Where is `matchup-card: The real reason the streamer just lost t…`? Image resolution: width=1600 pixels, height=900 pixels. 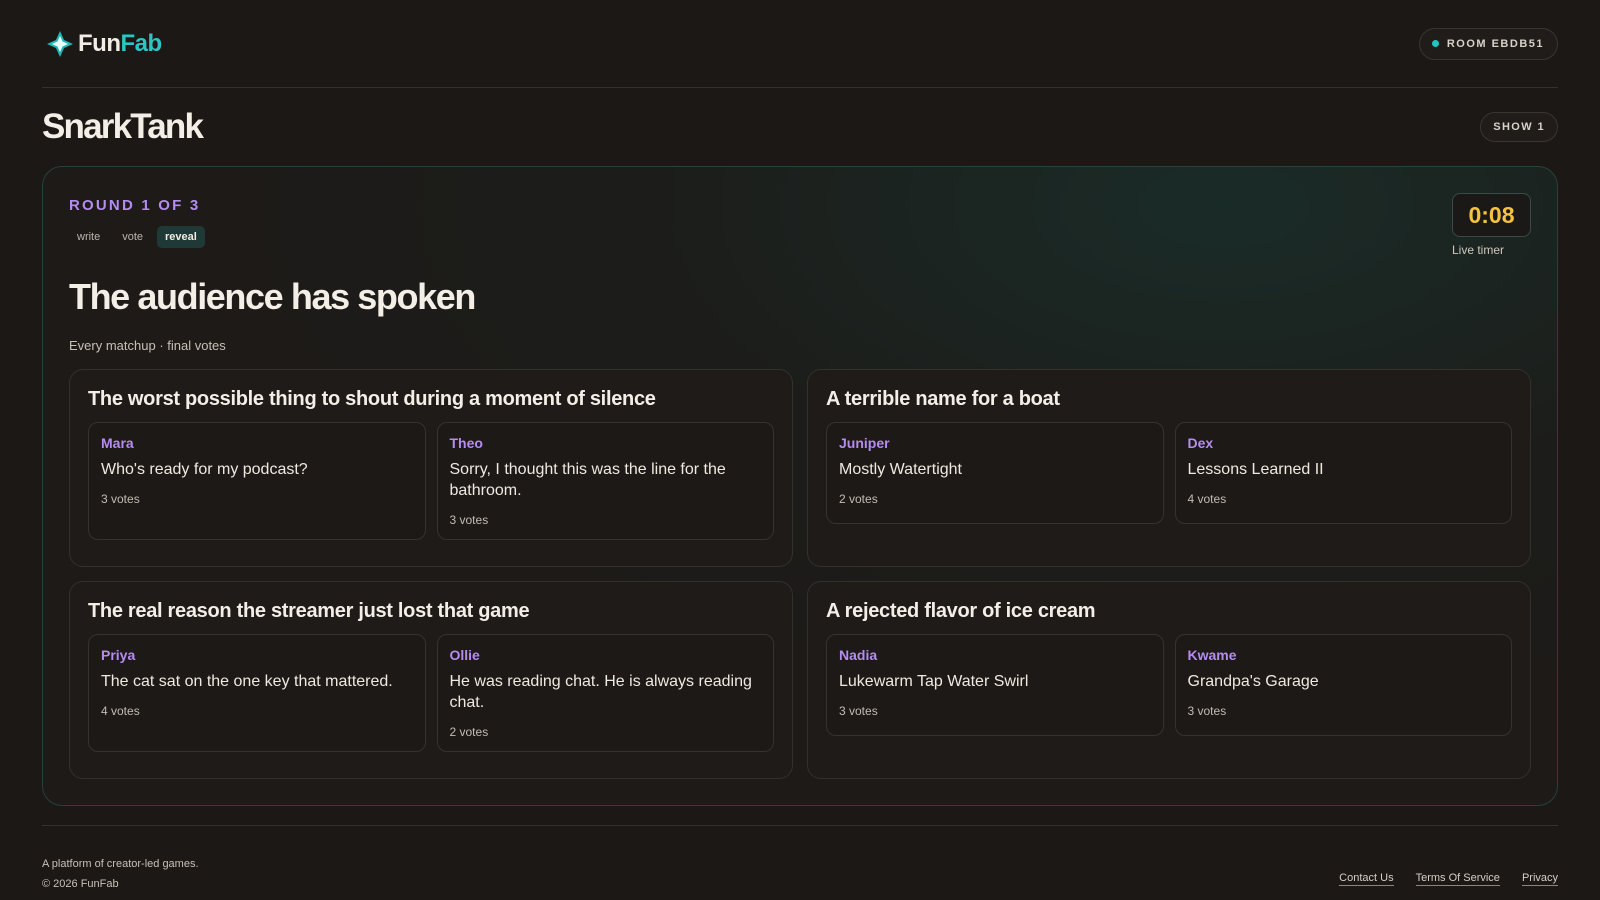
matchup-card: The real reason the streamer just lost t… is located at coordinates (431, 680).